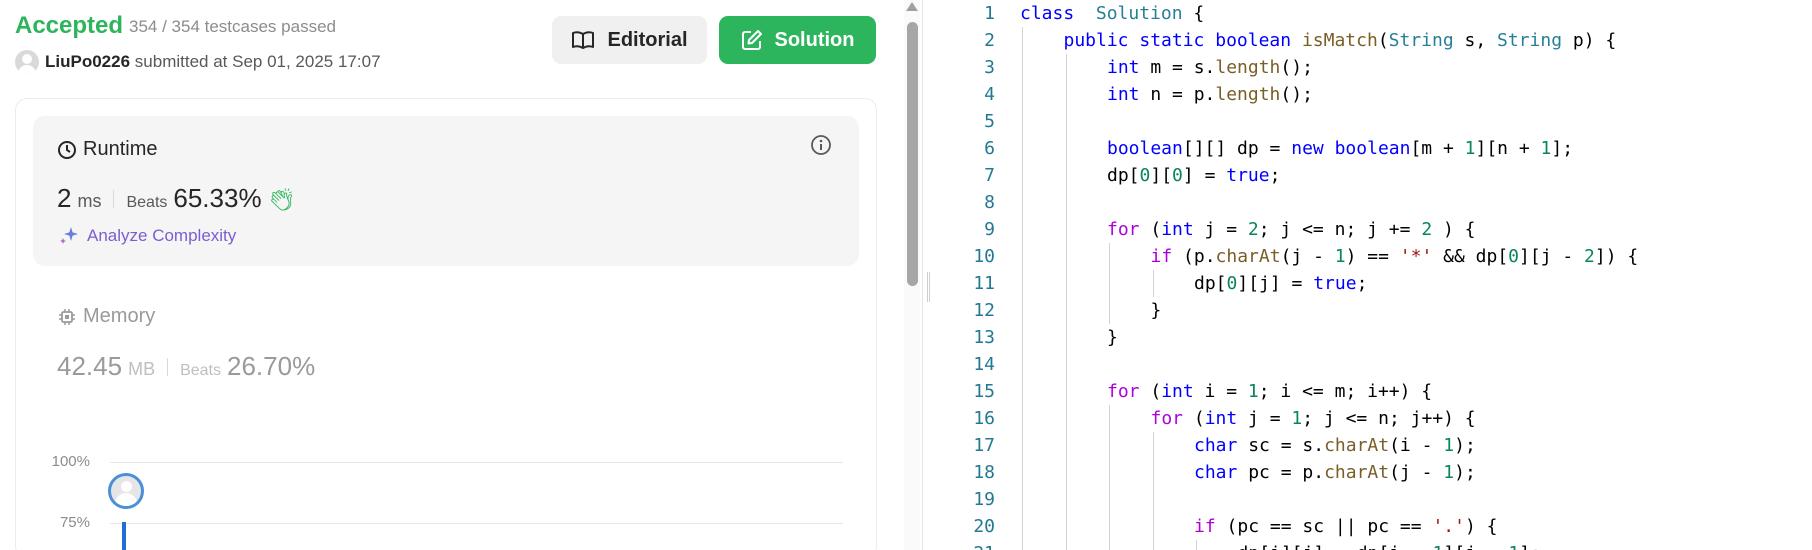 Image resolution: width=1812 pixels, height=550 pixels. I want to click on runtime-value: 2, so click(64, 198).